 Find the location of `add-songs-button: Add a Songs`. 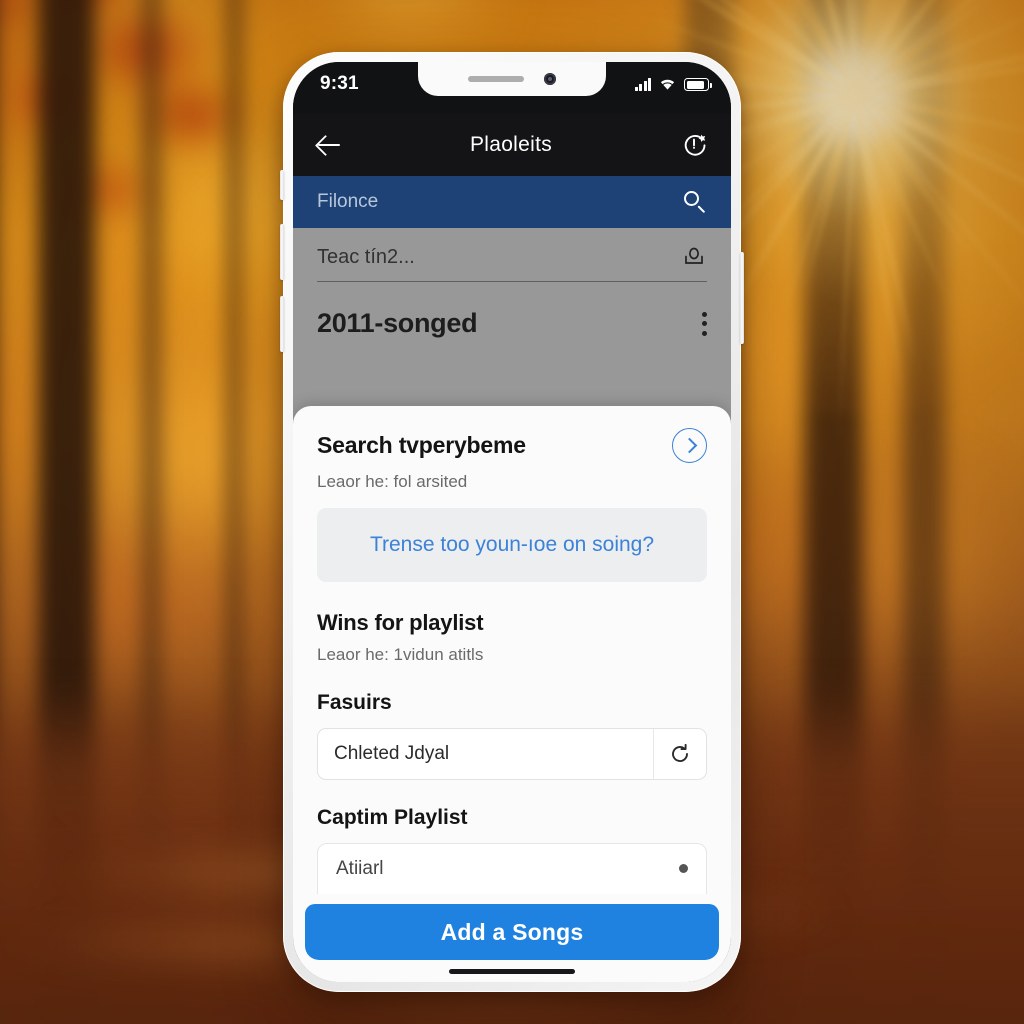

add-songs-button: Add a Songs is located at coordinates (512, 932).